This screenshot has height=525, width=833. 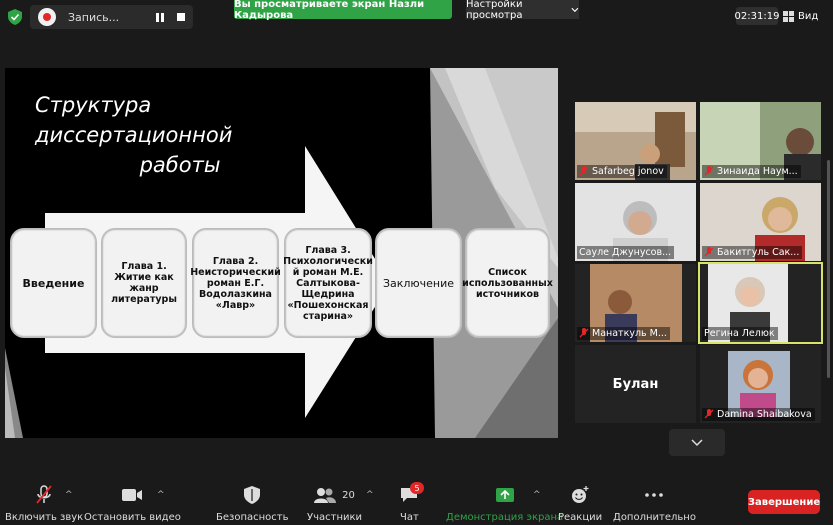 What do you see at coordinates (44, 517) in the screenshot?
I see `unmute-label: Включить звук` at bounding box center [44, 517].